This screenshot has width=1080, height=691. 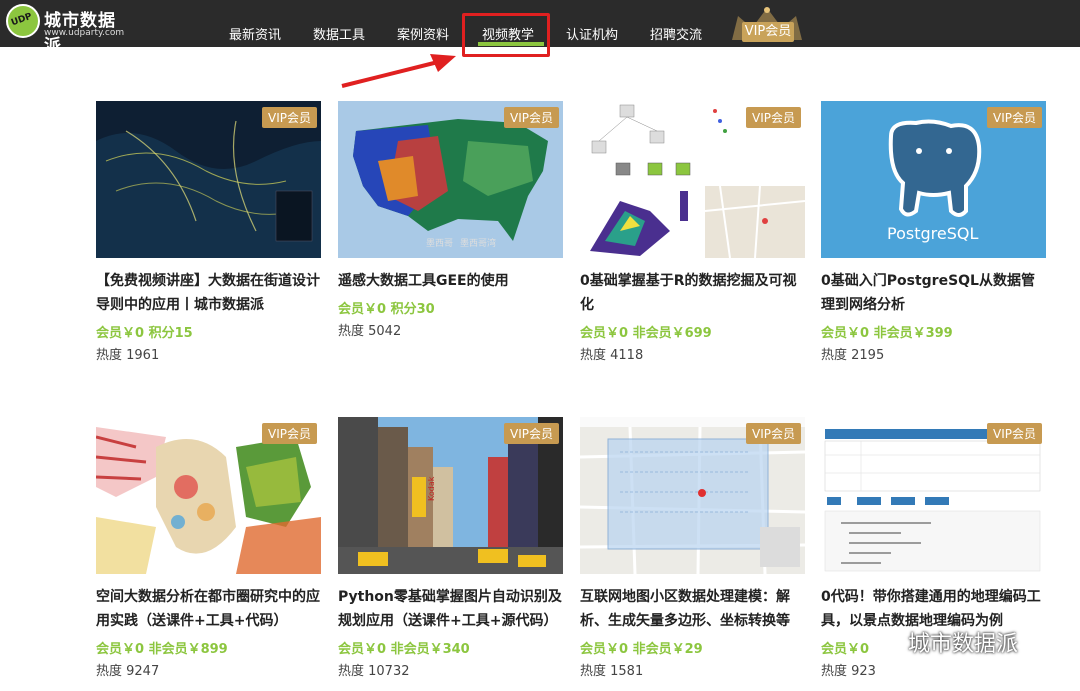 What do you see at coordinates (676, 33) in the screenshot?
I see `nav-item-jobs: 招聘交流` at bounding box center [676, 33].